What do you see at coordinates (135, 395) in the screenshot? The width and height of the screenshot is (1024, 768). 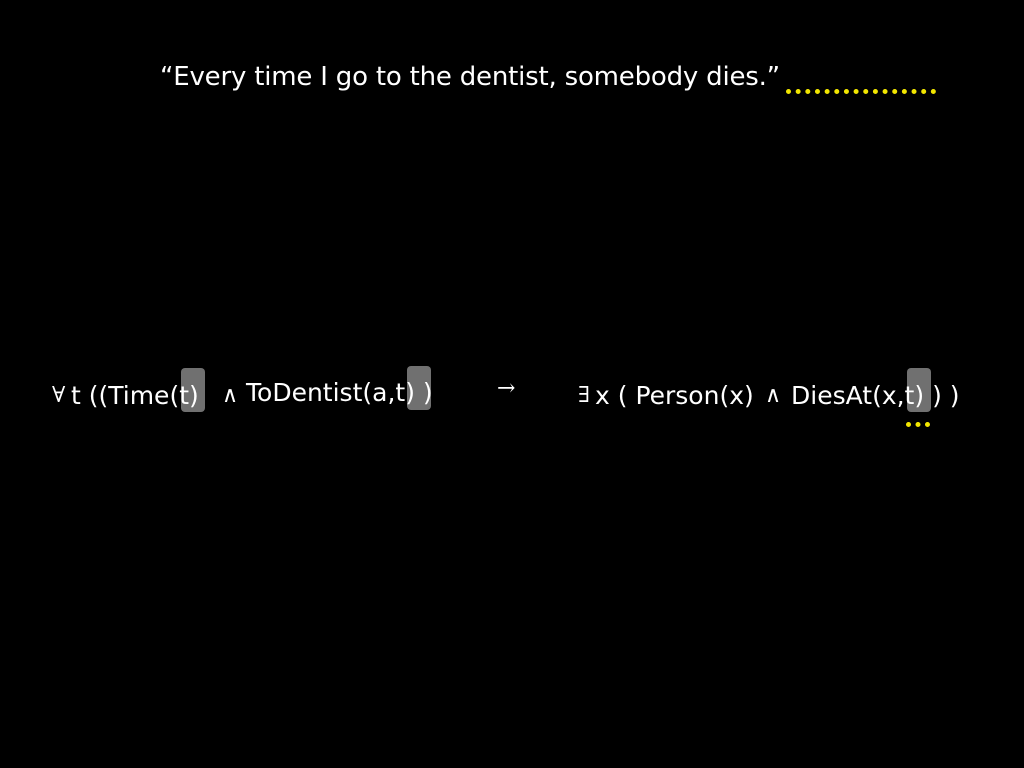 I see `formula-time-clause: t ((Time(t)` at bounding box center [135, 395].